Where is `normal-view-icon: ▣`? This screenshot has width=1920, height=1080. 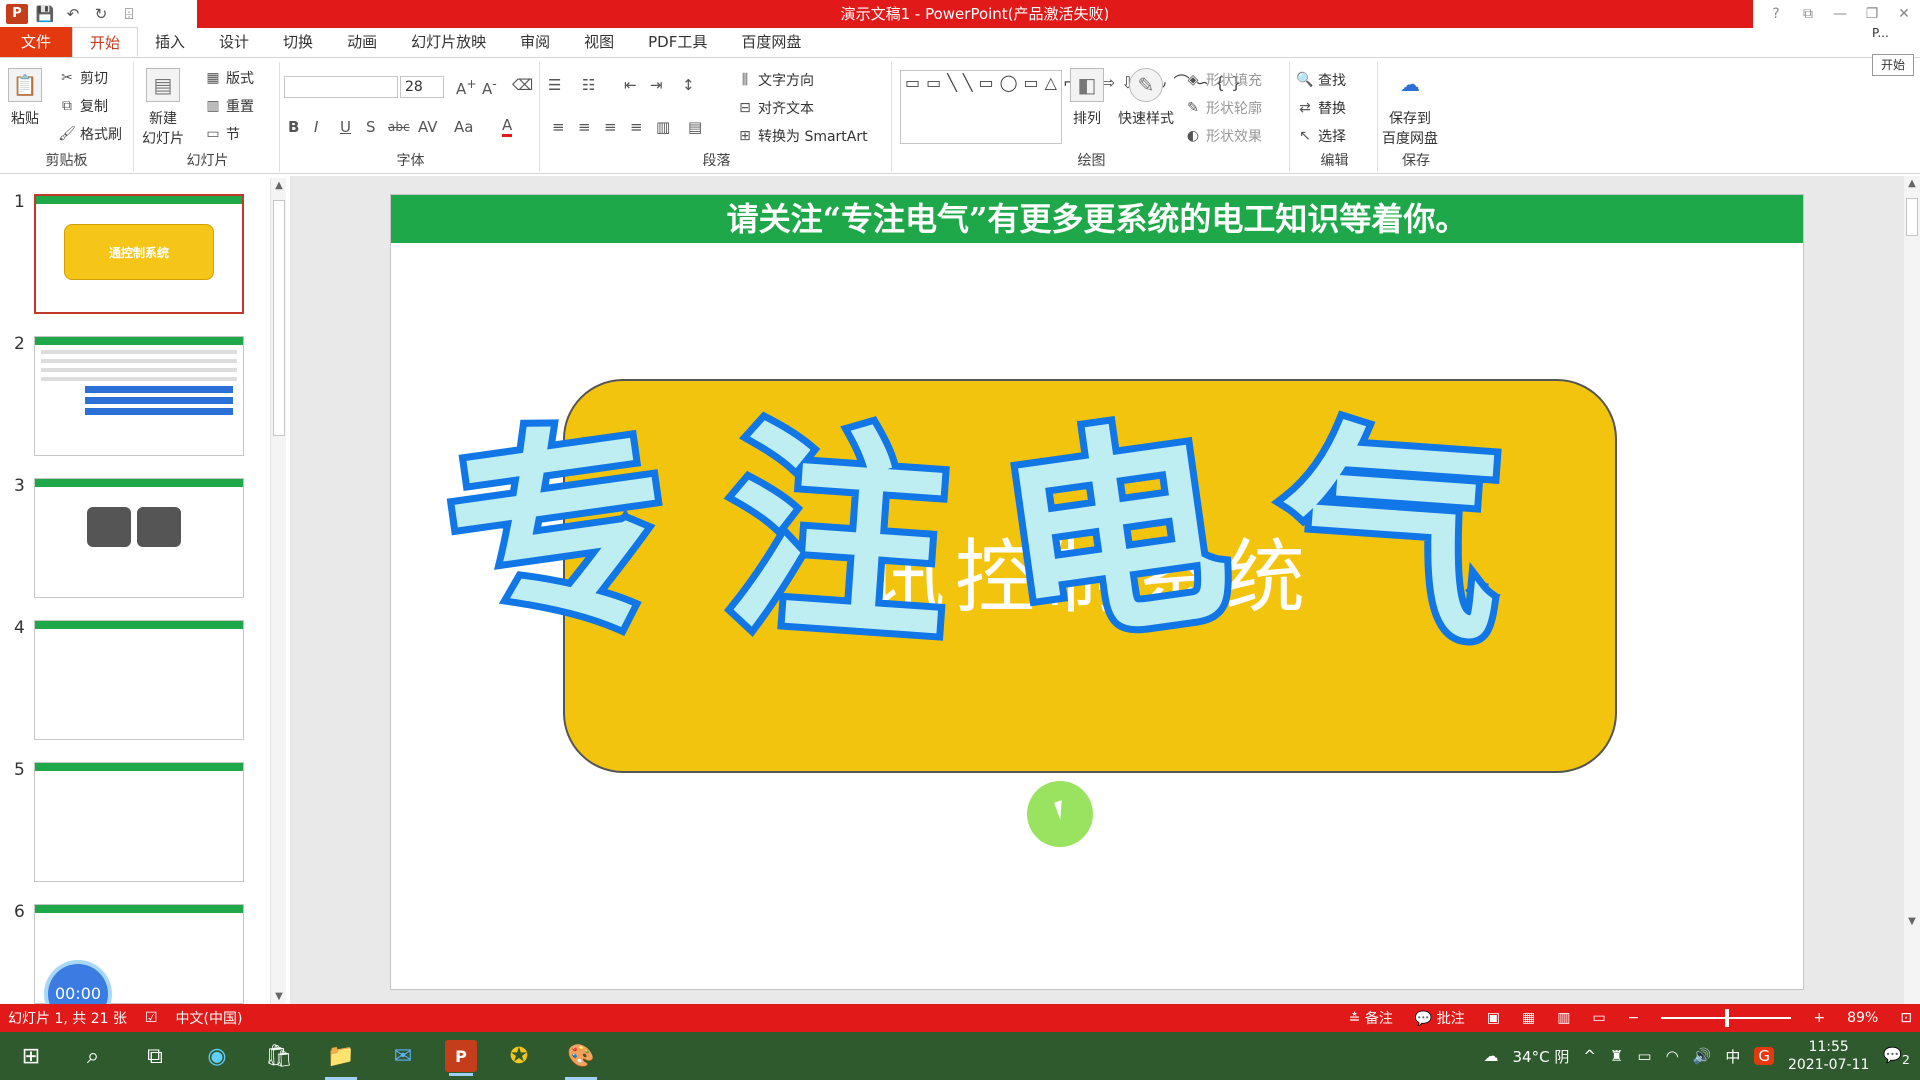
normal-view-icon: ▣ is located at coordinates (1493, 1018).